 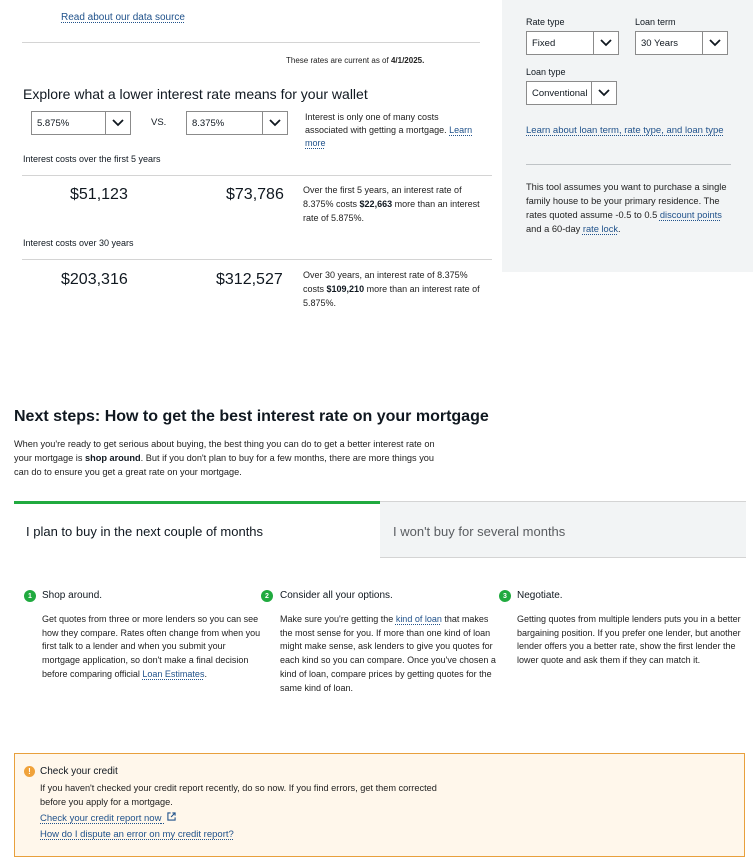 I want to click on step-text: ., so click(x=205, y=673).